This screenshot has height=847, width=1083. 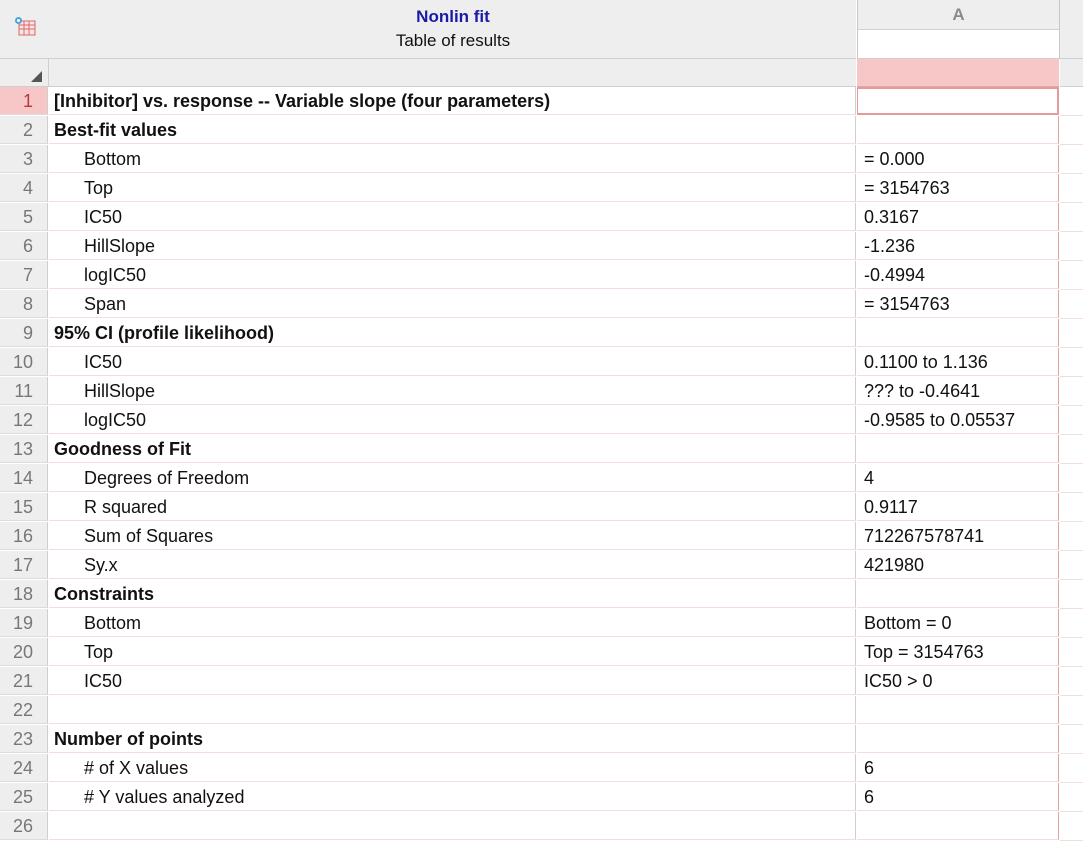 What do you see at coordinates (36, 76) in the screenshot?
I see `corner-triangle-icon` at bounding box center [36, 76].